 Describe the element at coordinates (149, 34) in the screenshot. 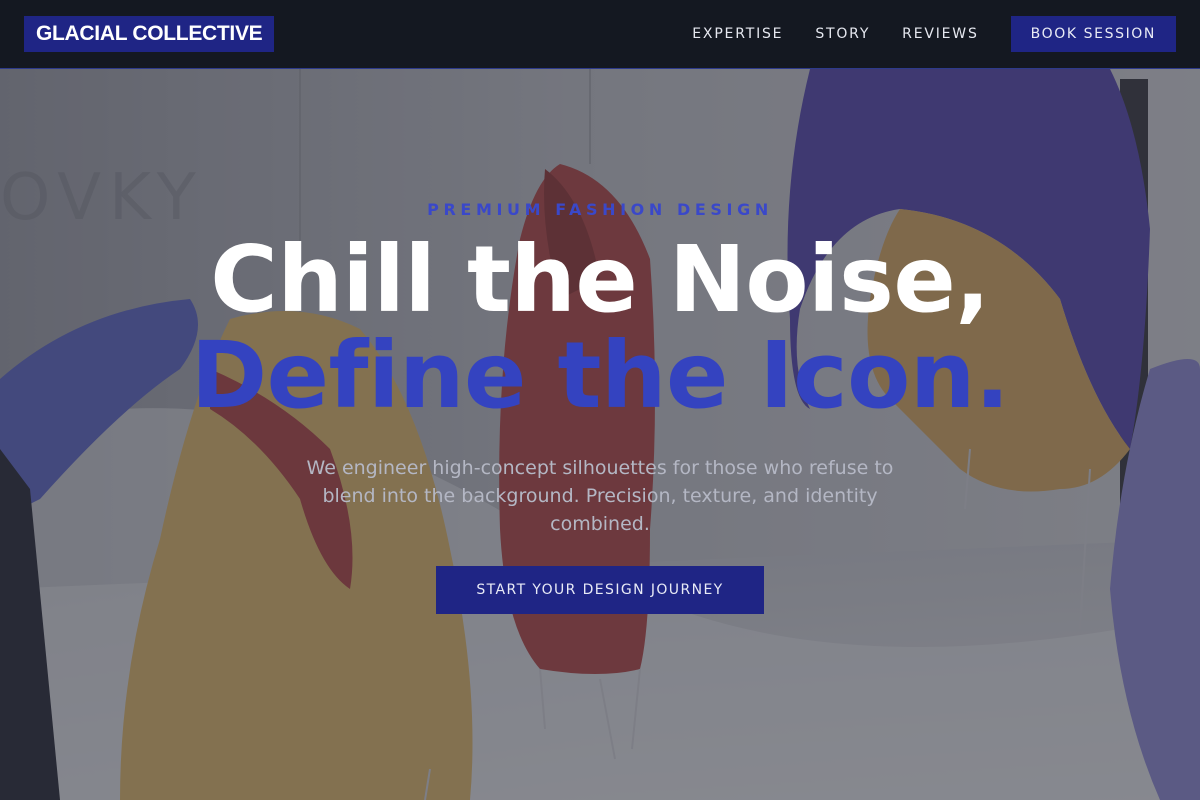

I see `brand-logo: GLACIAL COLLECTIVE` at that location.